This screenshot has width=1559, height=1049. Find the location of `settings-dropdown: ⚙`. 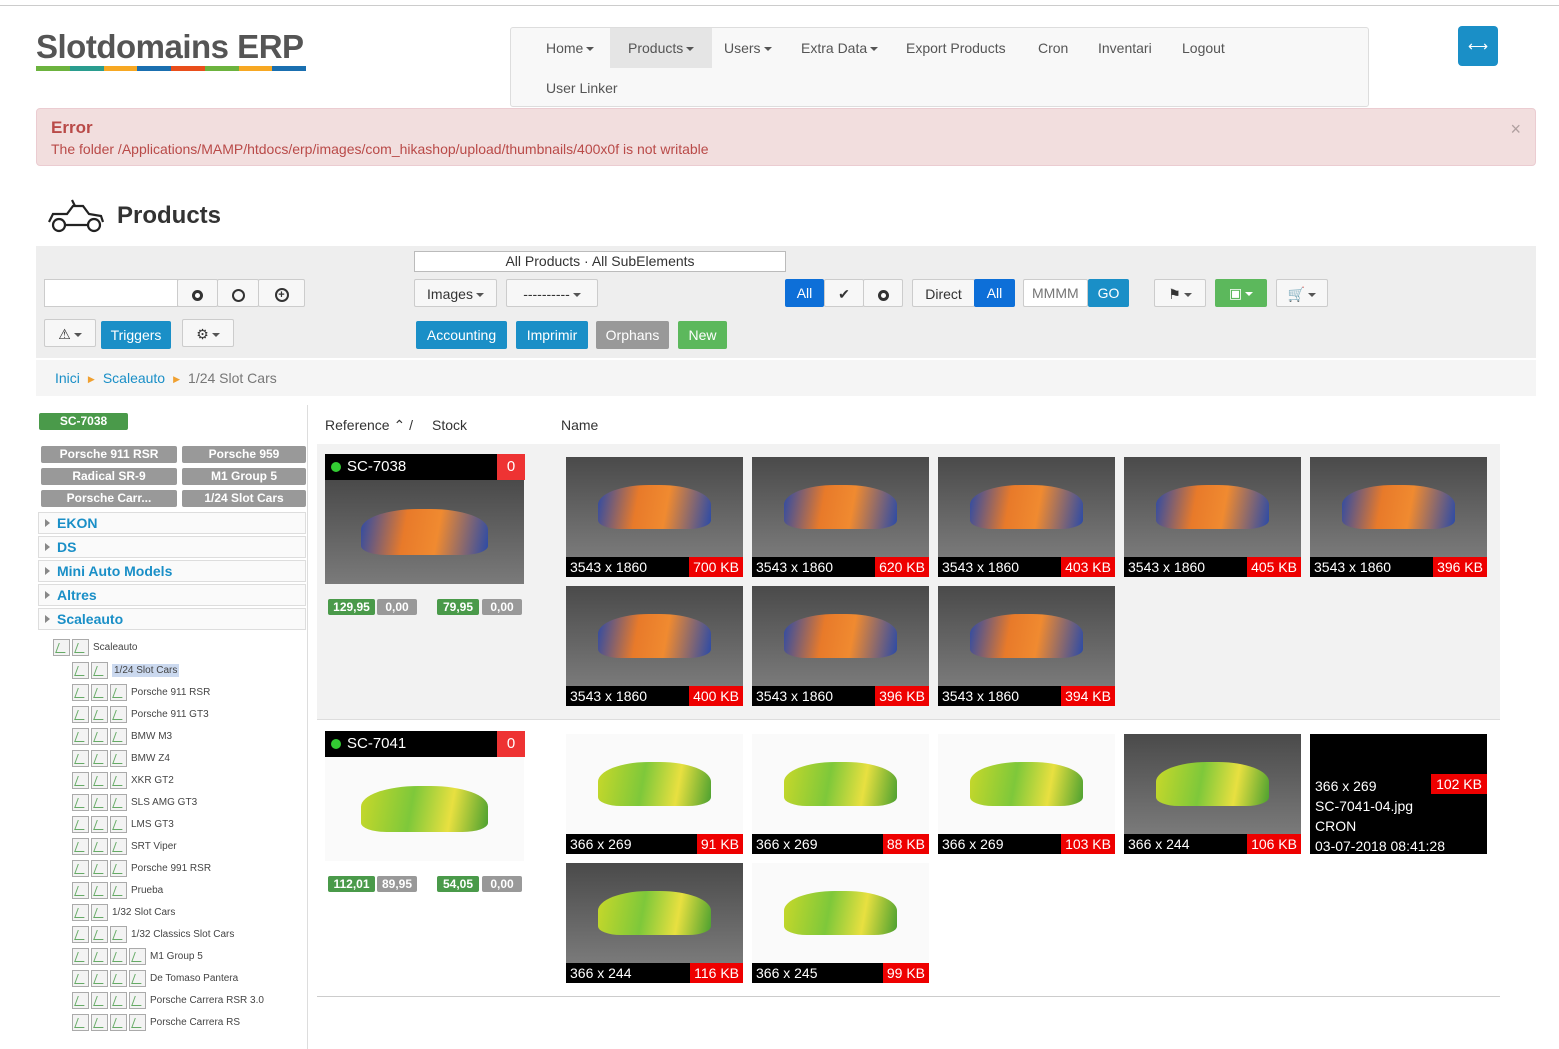

settings-dropdown: ⚙ is located at coordinates (208, 333).